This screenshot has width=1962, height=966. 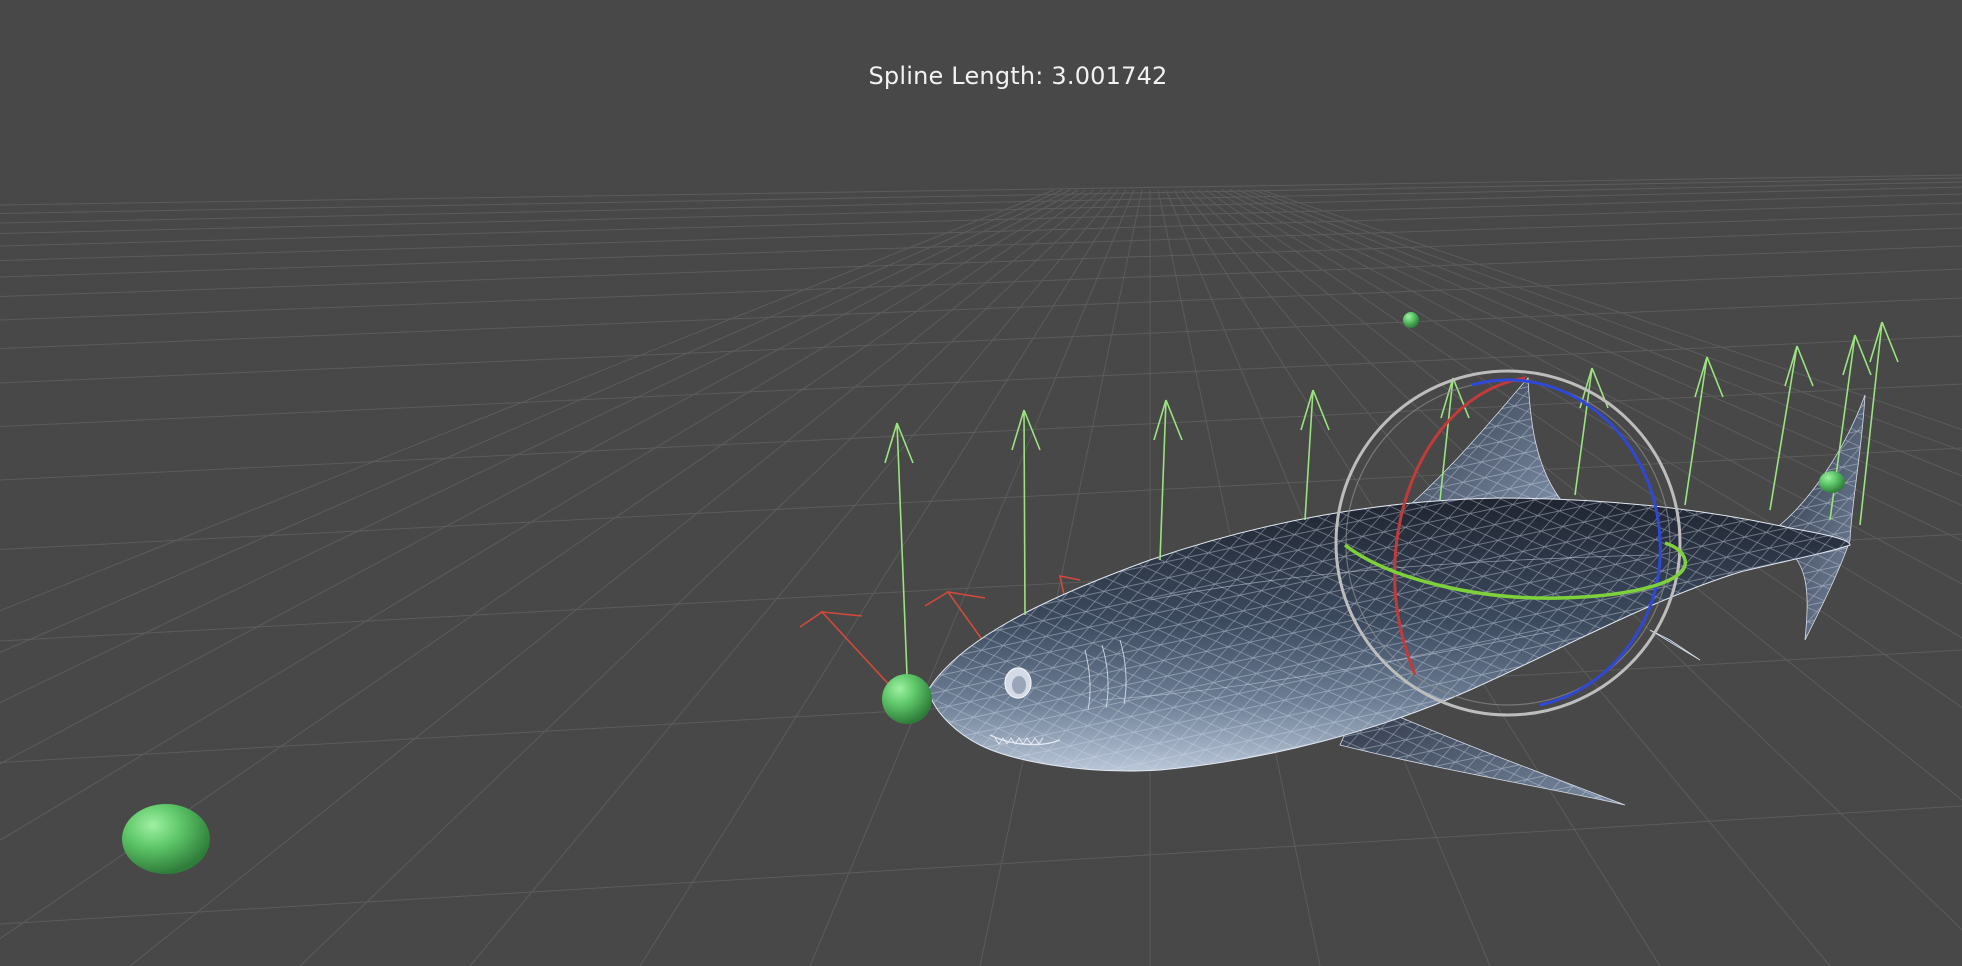 I want to click on shark-anal-fin, so click(x=1675, y=645).